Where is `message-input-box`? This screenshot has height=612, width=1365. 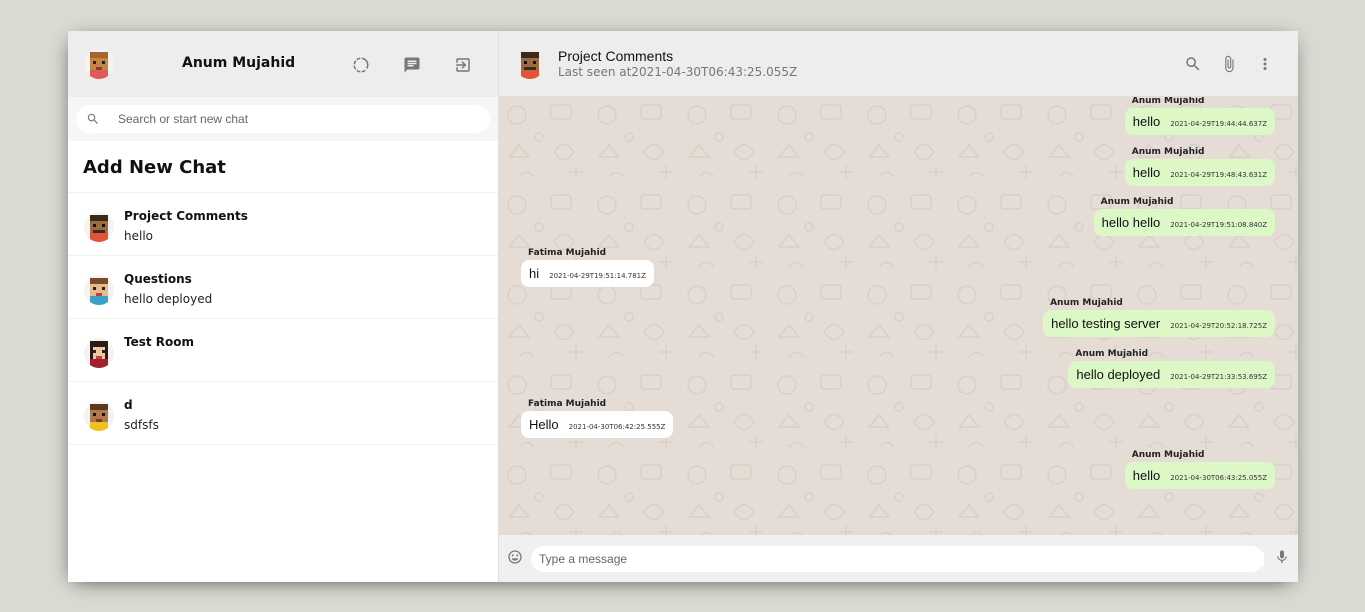 message-input-box is located at coordinates (897, 558).